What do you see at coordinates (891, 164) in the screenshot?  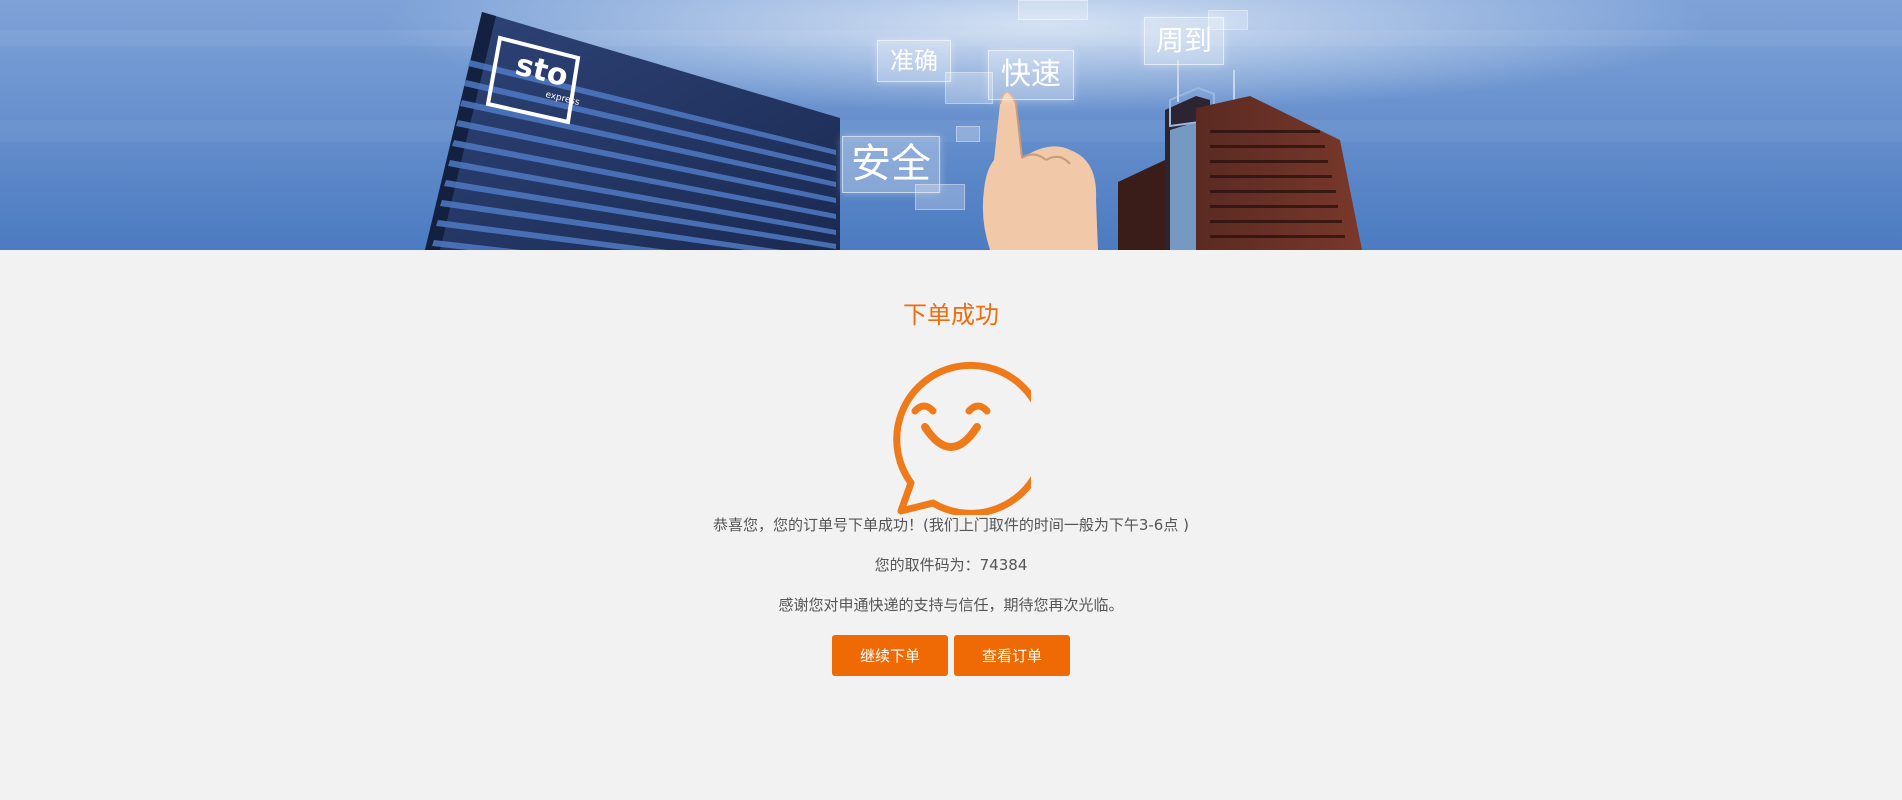 I see `banner-tag-safe: 安全` at bounding box center [891, 164].